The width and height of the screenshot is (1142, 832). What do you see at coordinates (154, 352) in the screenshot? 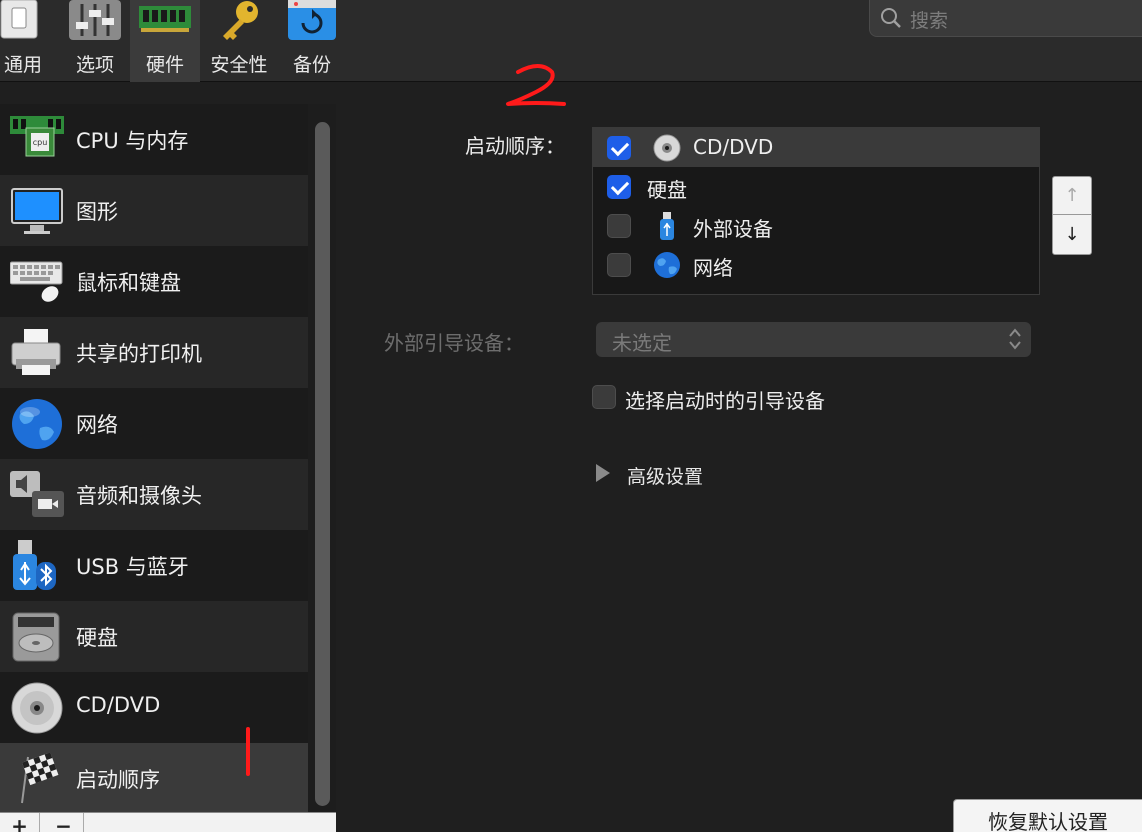
I see `sidebar-item-printer: 共享的打印机` at bounding box center [154, 352].